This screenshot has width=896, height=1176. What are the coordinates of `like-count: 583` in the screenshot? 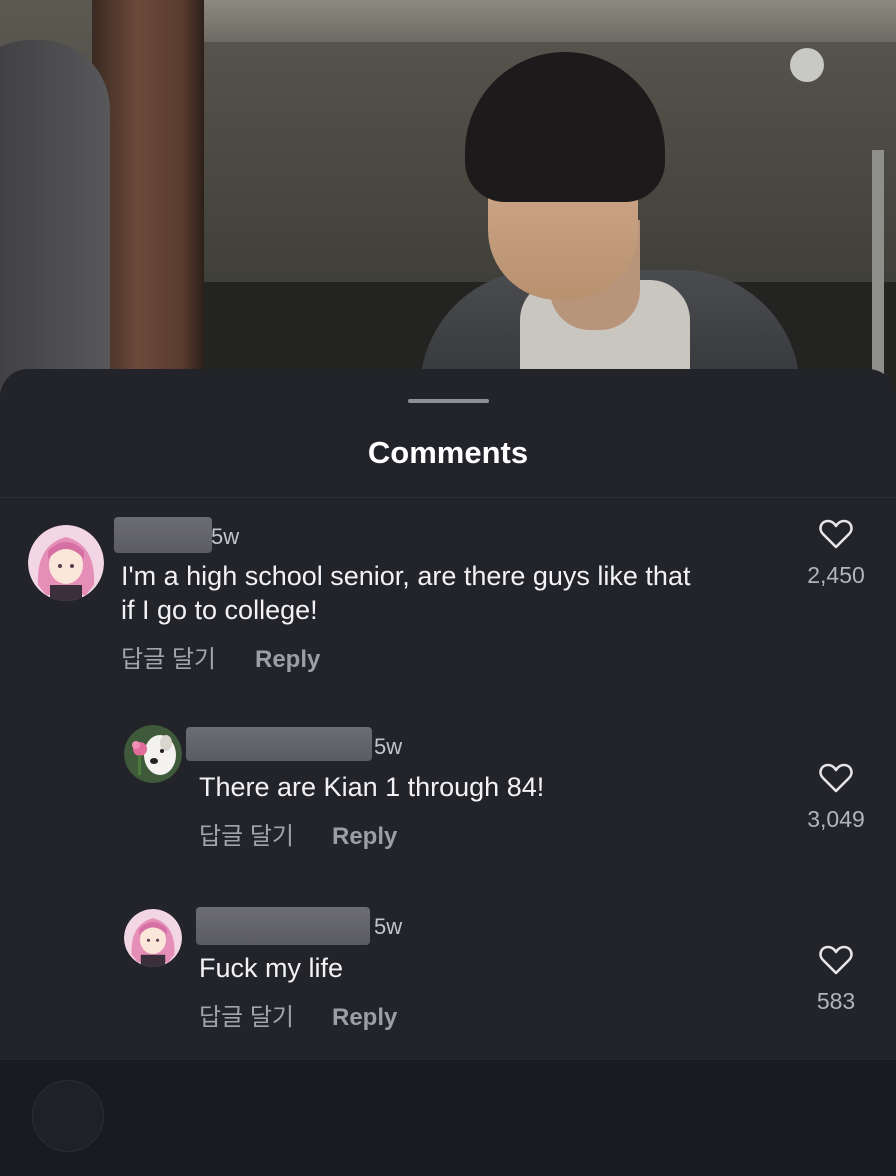 It's located at (836, 1001).